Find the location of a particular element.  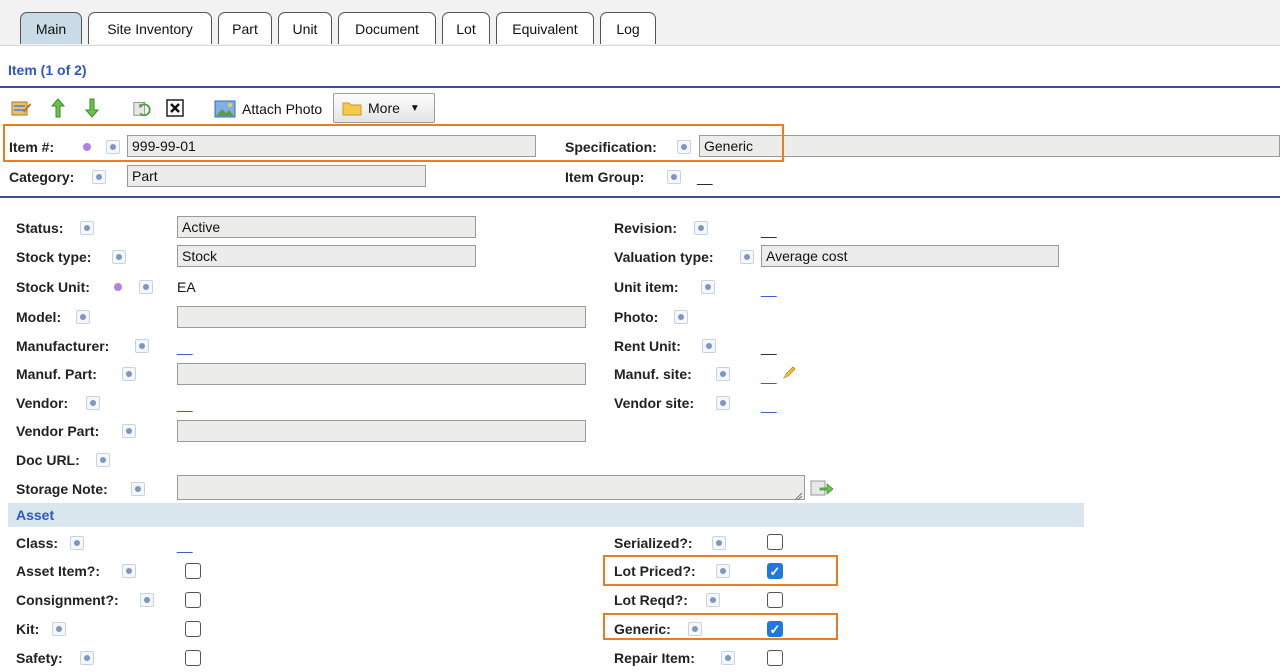

tab-label: Lot is located at coordinates (466, 28).